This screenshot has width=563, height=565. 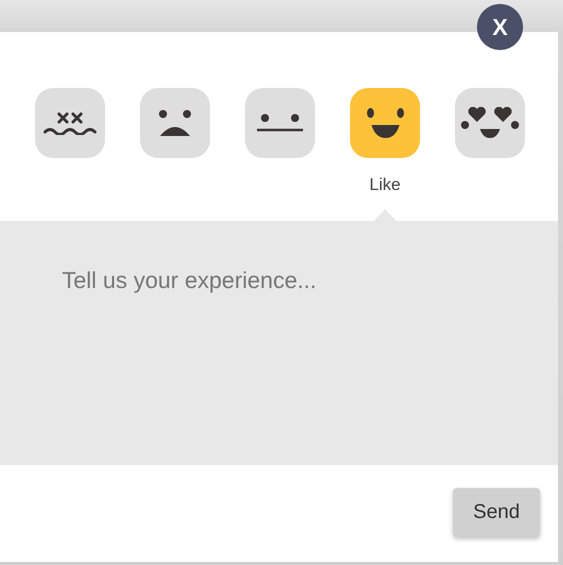 I want to click on rating-label: Like, so click(x=385, y=185).